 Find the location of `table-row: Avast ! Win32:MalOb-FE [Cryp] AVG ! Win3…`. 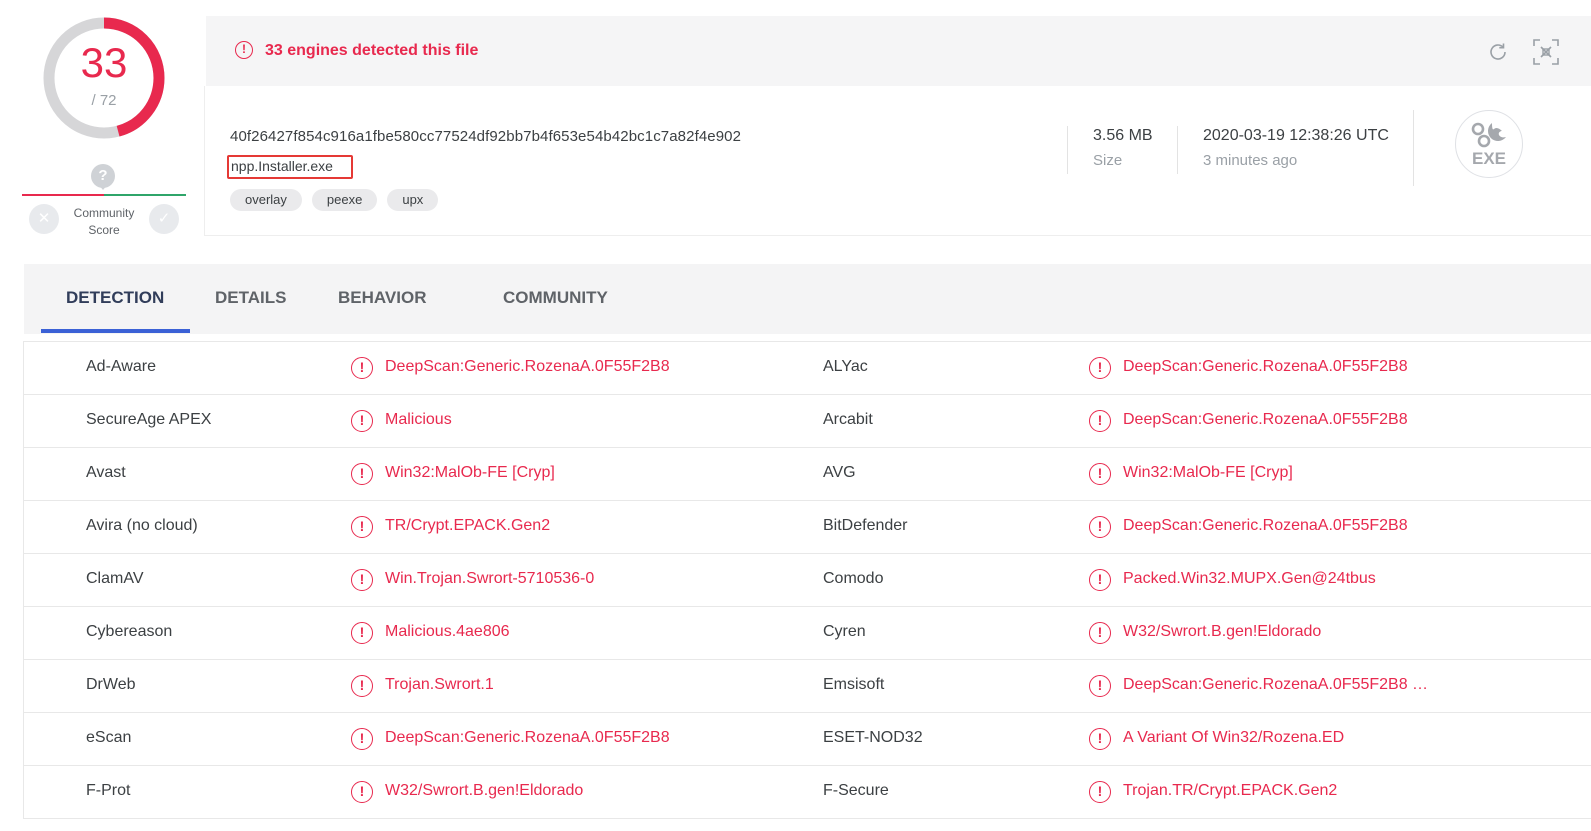

table-row: Avast ! Win32:MalOb-FE [Cryp] AVG ! Win3… is located at coordinates (807, 474).